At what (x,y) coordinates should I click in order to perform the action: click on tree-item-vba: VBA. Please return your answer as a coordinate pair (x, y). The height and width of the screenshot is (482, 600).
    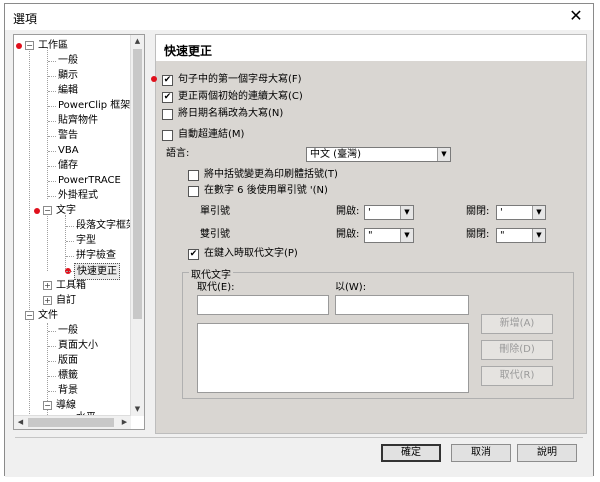
    Looking at the image, I should click on (68, 150).